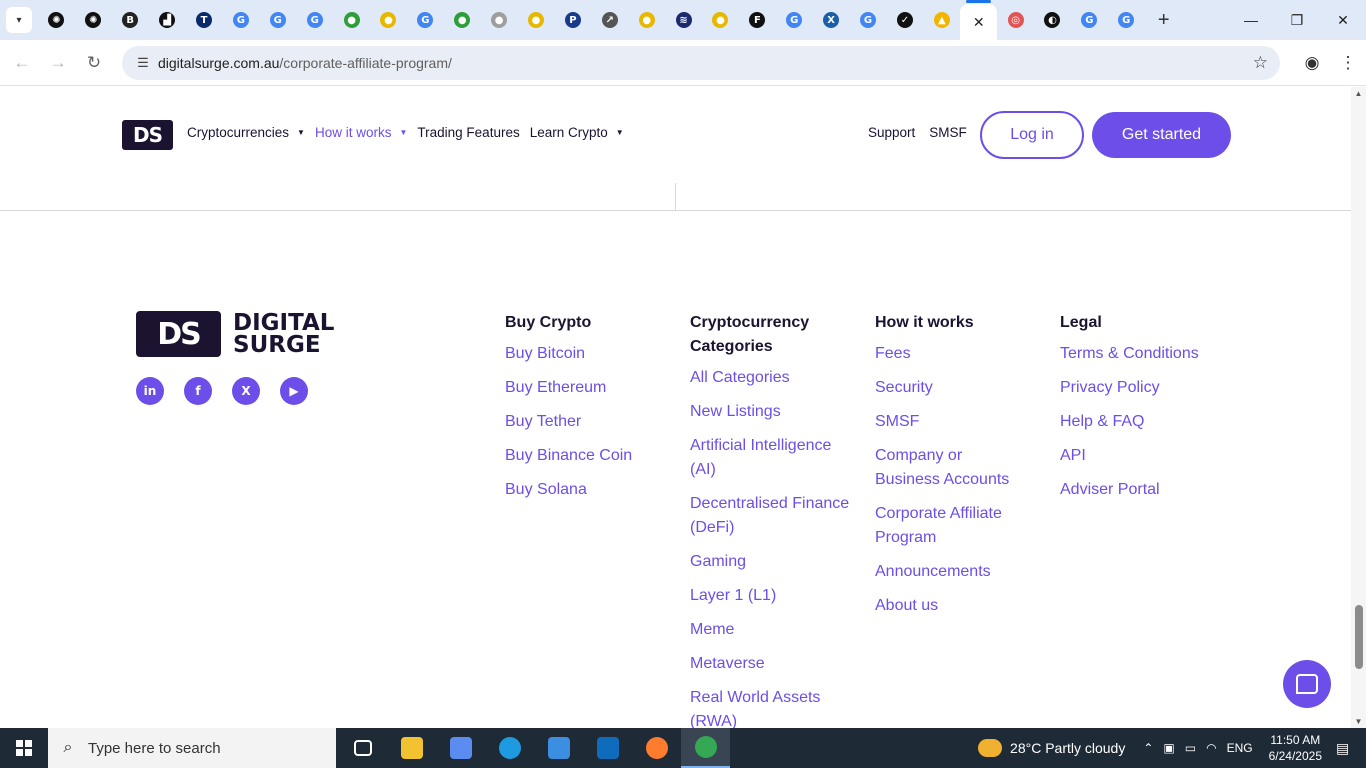  Describe the element at coordinates (1312, 63) in the screenshot. I see `profile-icon: ◉` at that location.